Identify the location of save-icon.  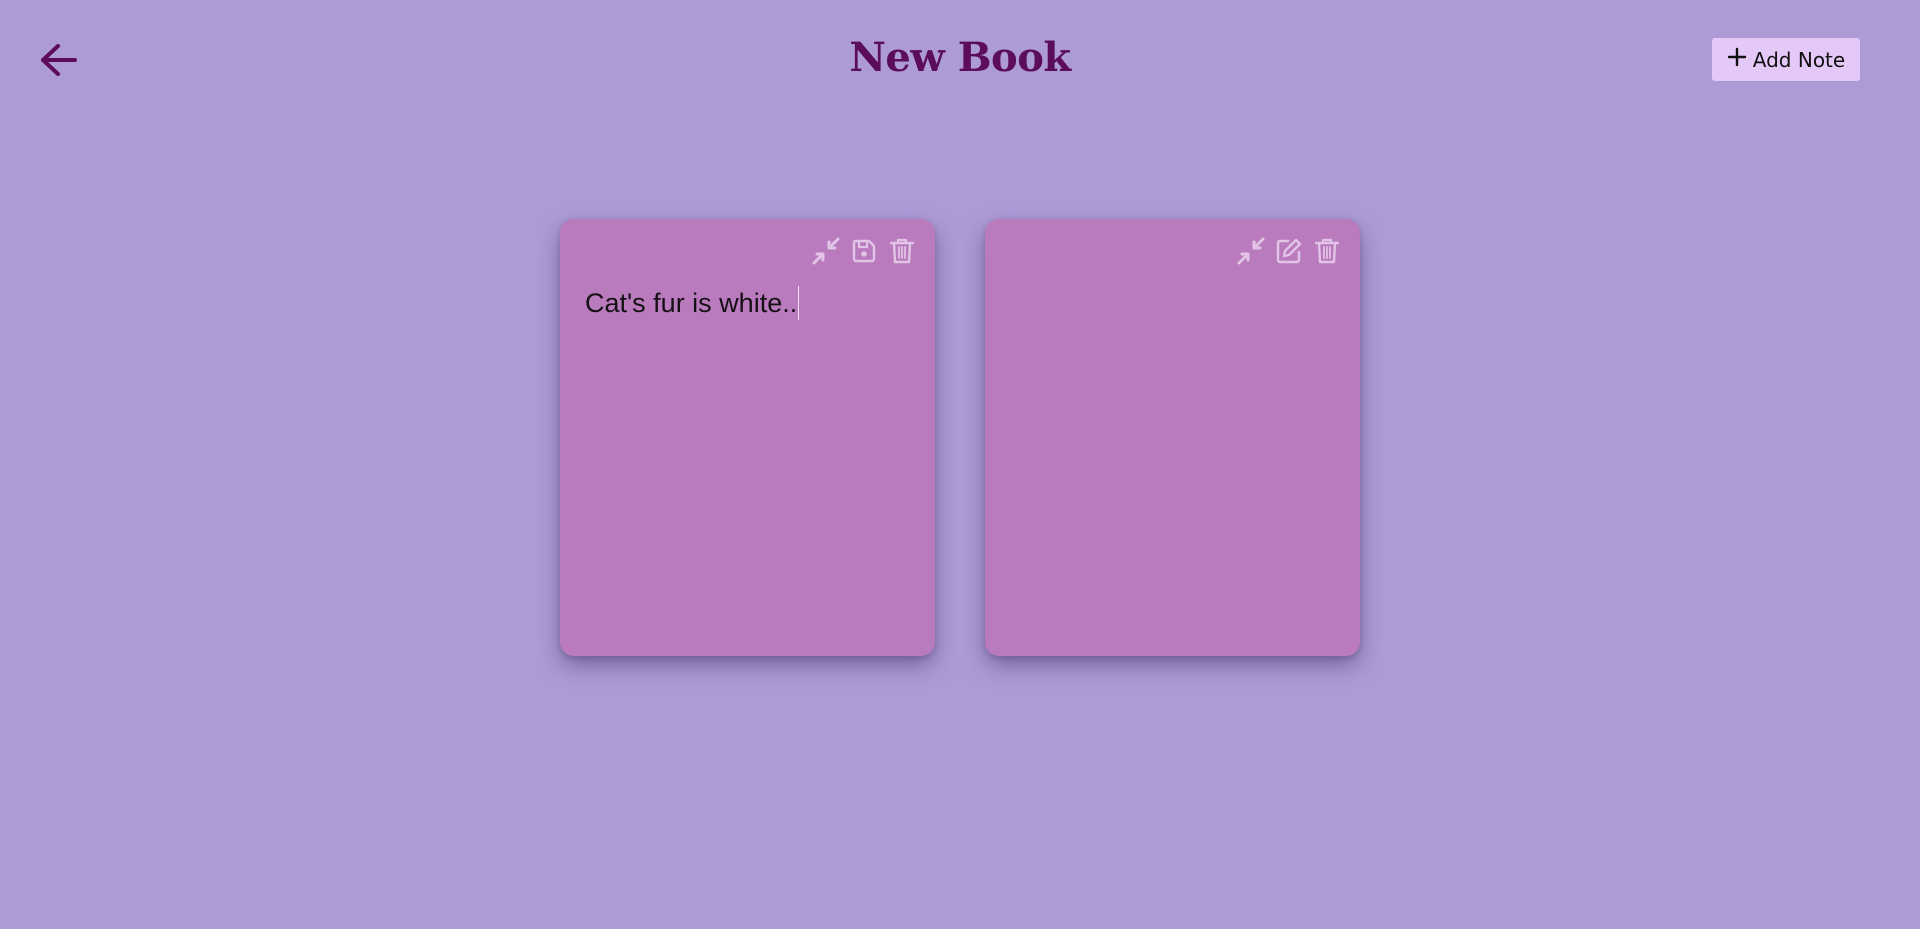
(864, 251).